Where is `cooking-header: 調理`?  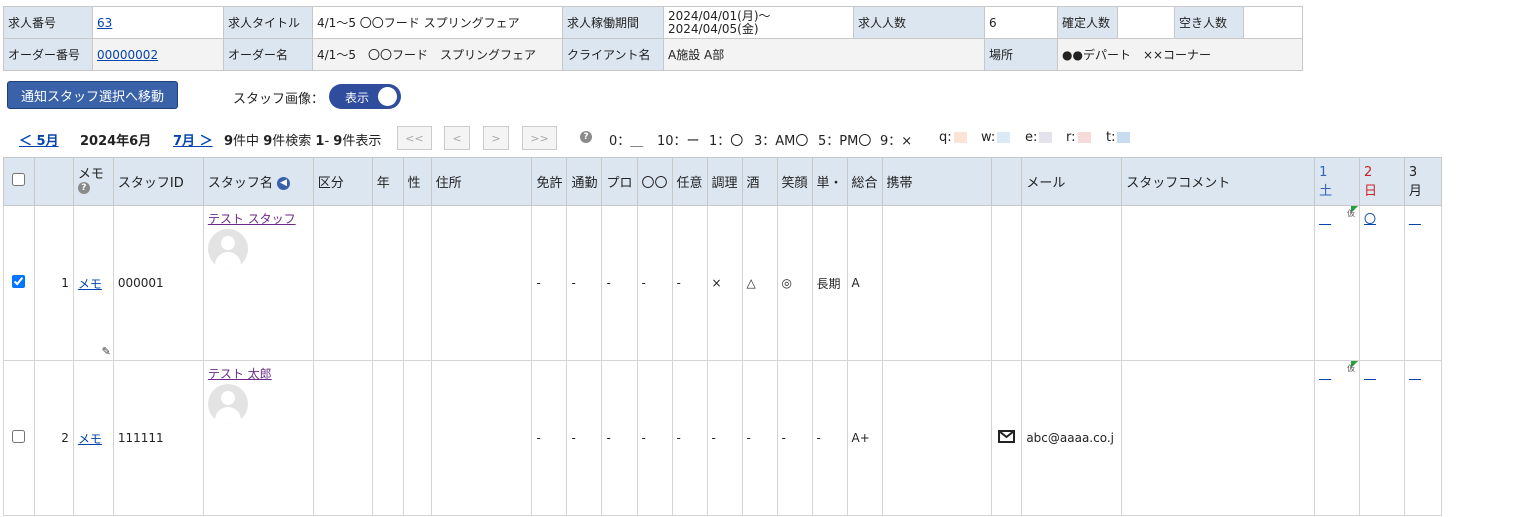
cooking-header: 調理 is located at coordinates (724, 181).